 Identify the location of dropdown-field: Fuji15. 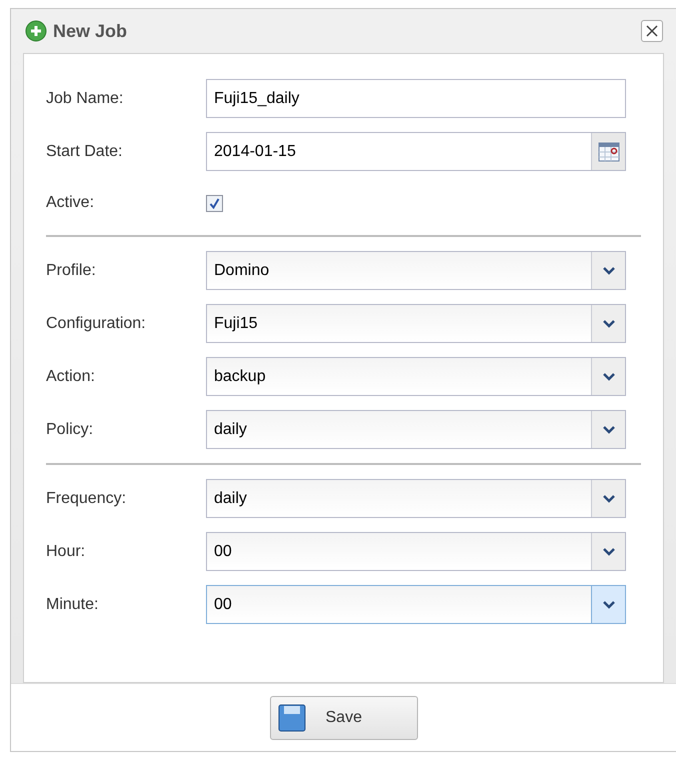
(416, 323).